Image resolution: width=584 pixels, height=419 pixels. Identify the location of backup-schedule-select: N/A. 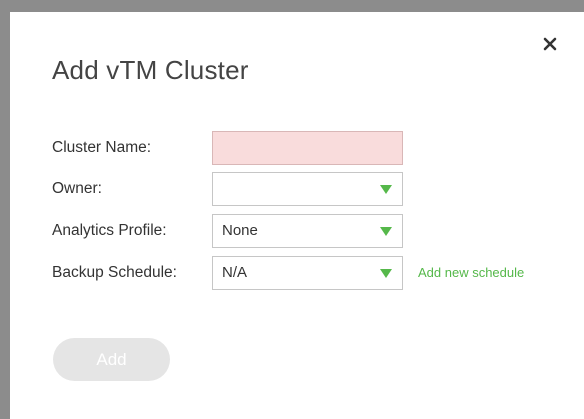
(307, 273).